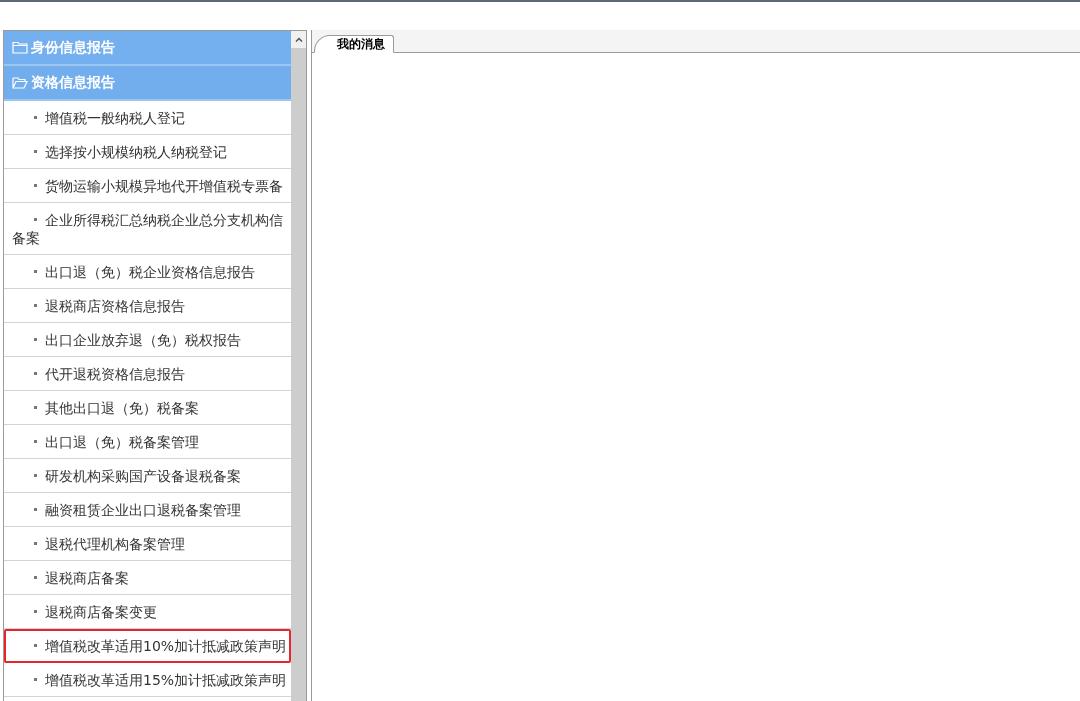  Describe the element at coordinates (299, 39) in the screenshot. I see `scroll-up-icon` at that location.